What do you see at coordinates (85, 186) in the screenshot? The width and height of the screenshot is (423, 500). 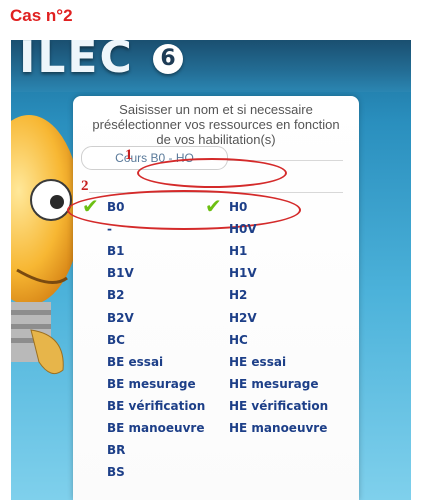 I see `annotation-number-2: 2` at bounding box center [85, 186].